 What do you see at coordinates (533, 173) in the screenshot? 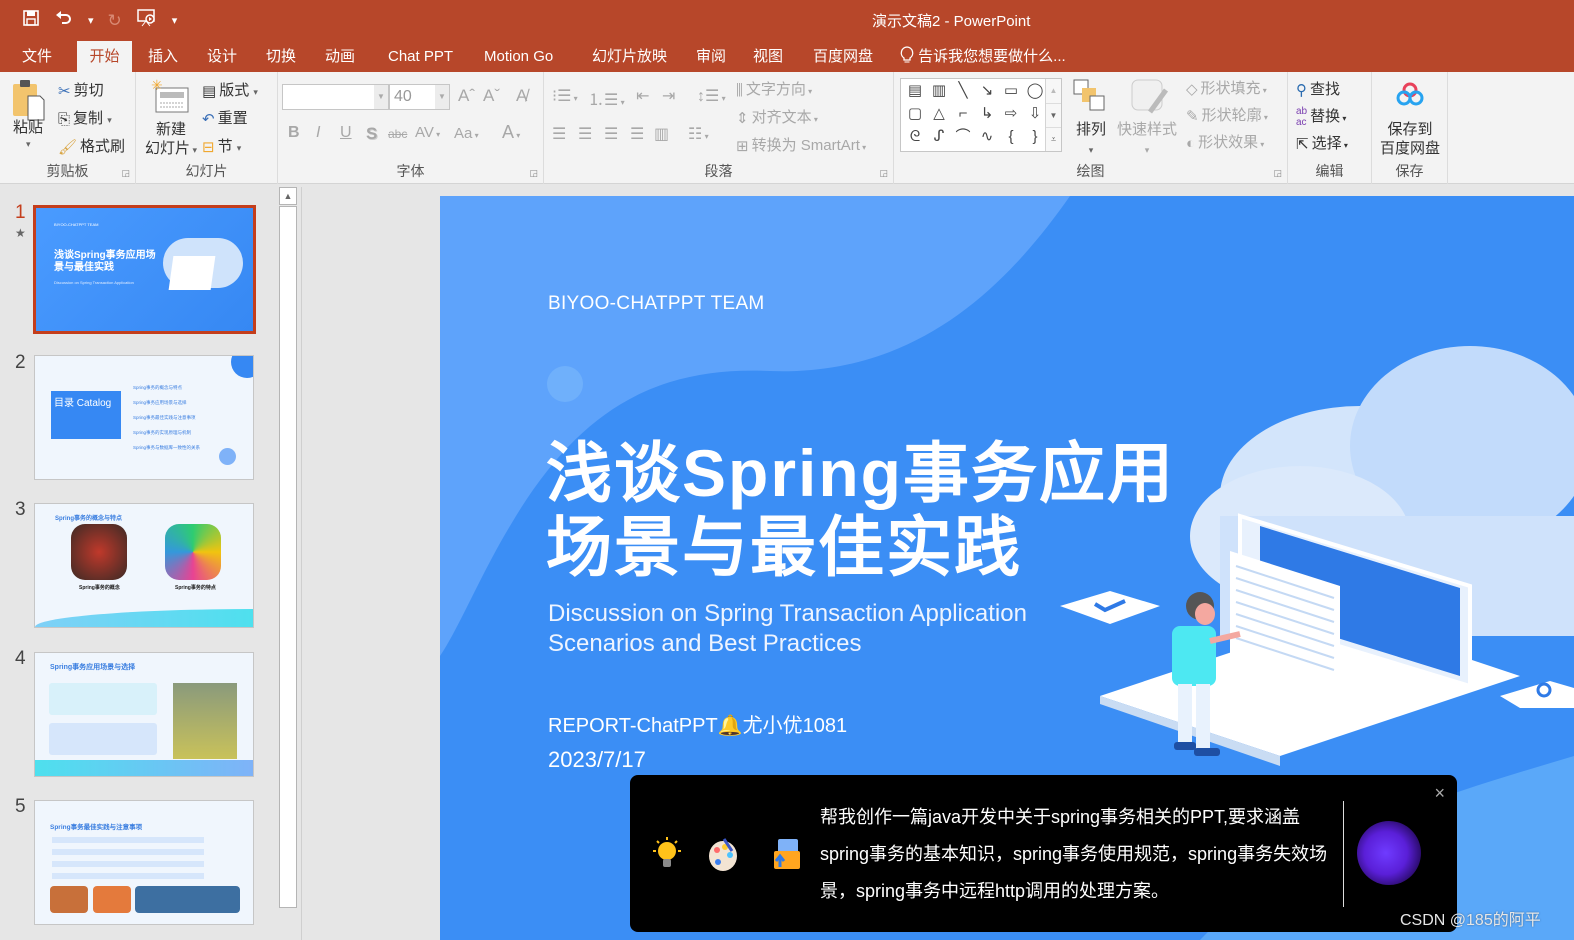
I see `font-launcher-icon: ◲` at bounding box center [533, 173].